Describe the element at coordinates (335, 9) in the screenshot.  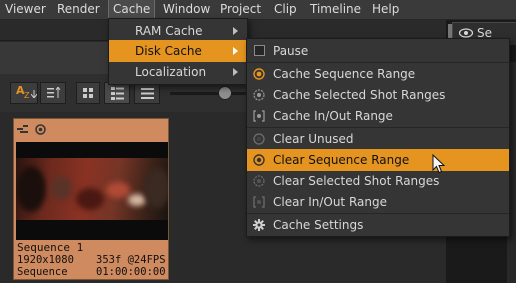
I see `menu-timeline: Timeline` at that location.